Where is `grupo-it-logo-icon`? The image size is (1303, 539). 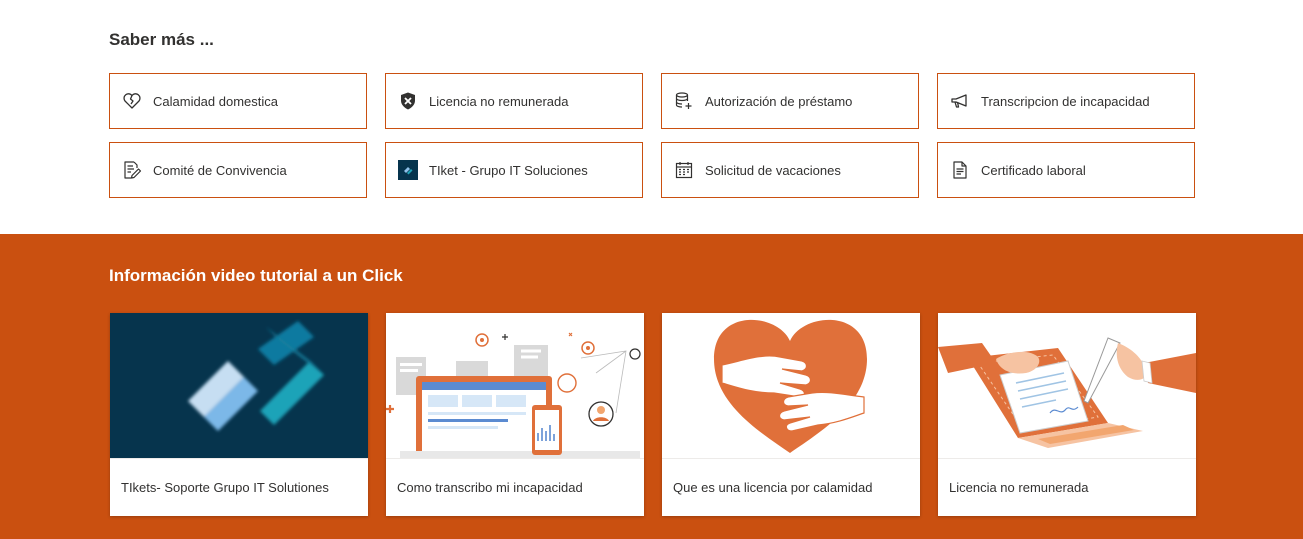 grupo-it-logo-icon is located at coordinates (408, 170).